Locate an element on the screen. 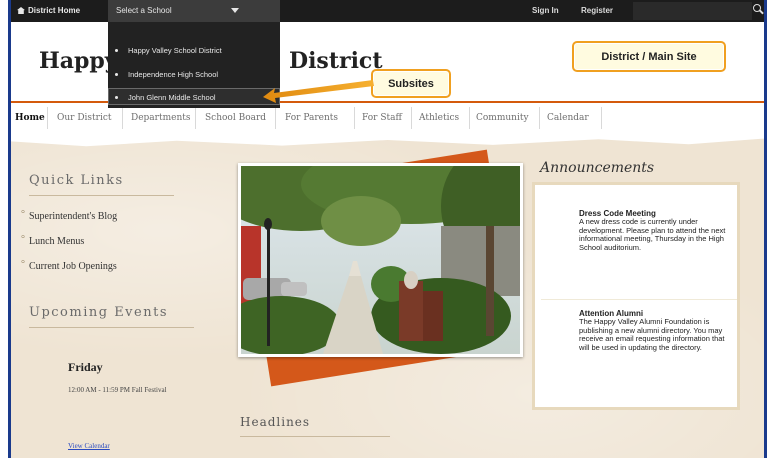  event-day: Friday is located at coordinates (85, 367).